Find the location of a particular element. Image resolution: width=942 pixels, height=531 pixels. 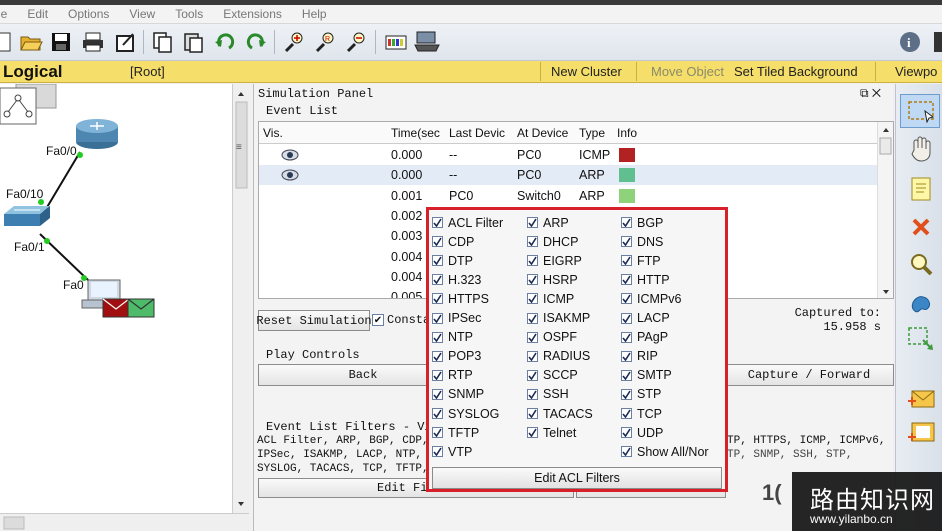

filter-checkbox-smtp: SMTP is located at coordinates (646, 375).